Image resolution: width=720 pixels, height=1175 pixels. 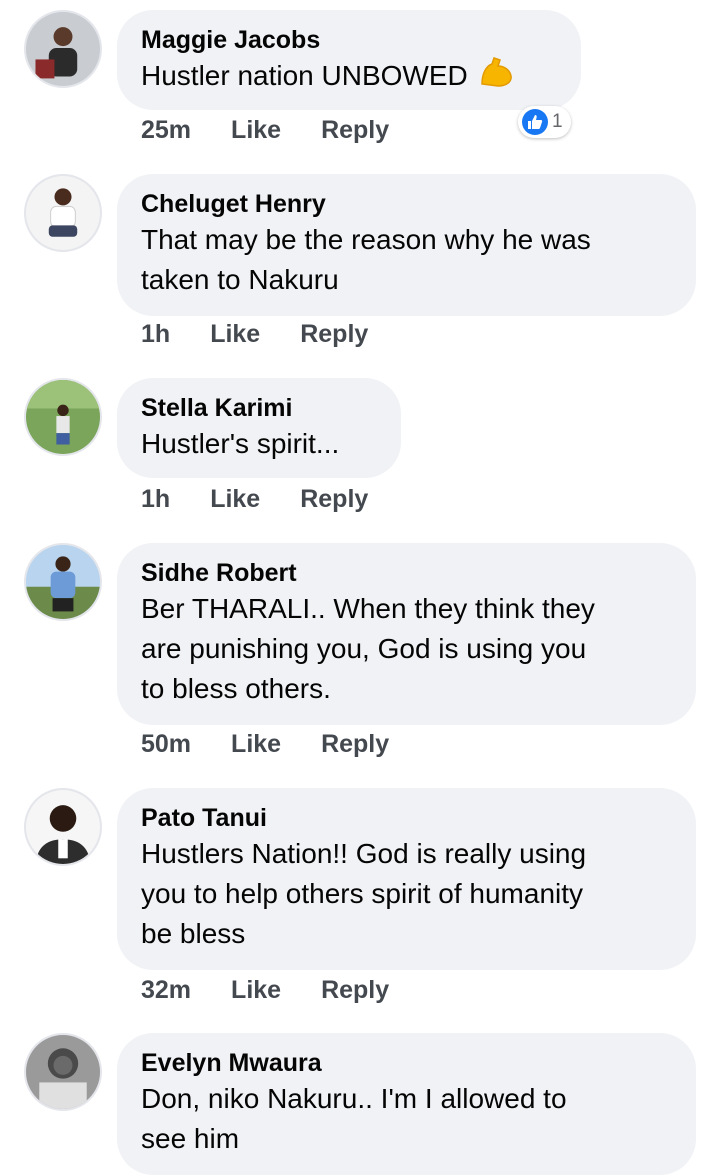 I want to click on comment-actions: 25m Like Reply, so click(x=265, y=130).